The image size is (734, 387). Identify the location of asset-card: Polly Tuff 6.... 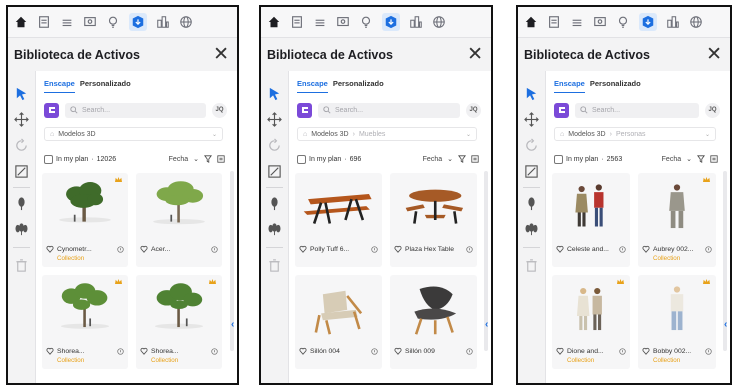
(338, 220).